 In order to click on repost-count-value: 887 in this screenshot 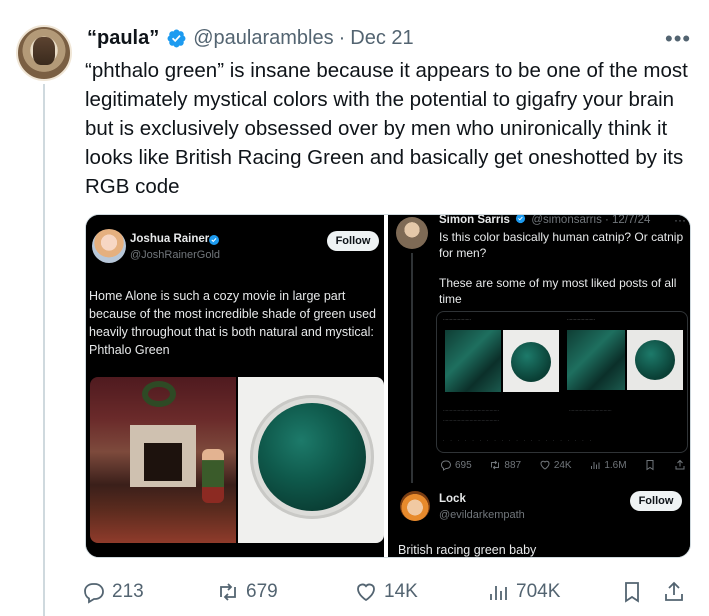, I will do `click(513, 465)`.